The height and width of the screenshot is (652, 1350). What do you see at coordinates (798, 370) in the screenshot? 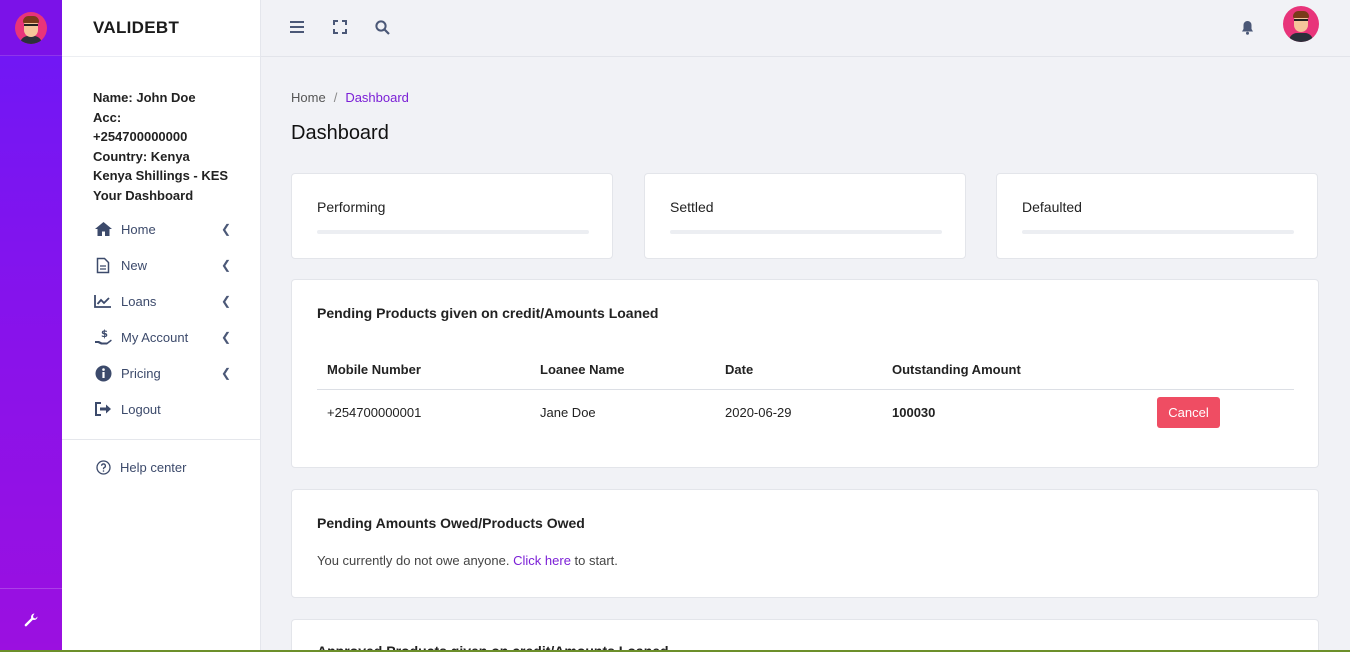
I see `column-header: Date` at bounding box center [798, 370].